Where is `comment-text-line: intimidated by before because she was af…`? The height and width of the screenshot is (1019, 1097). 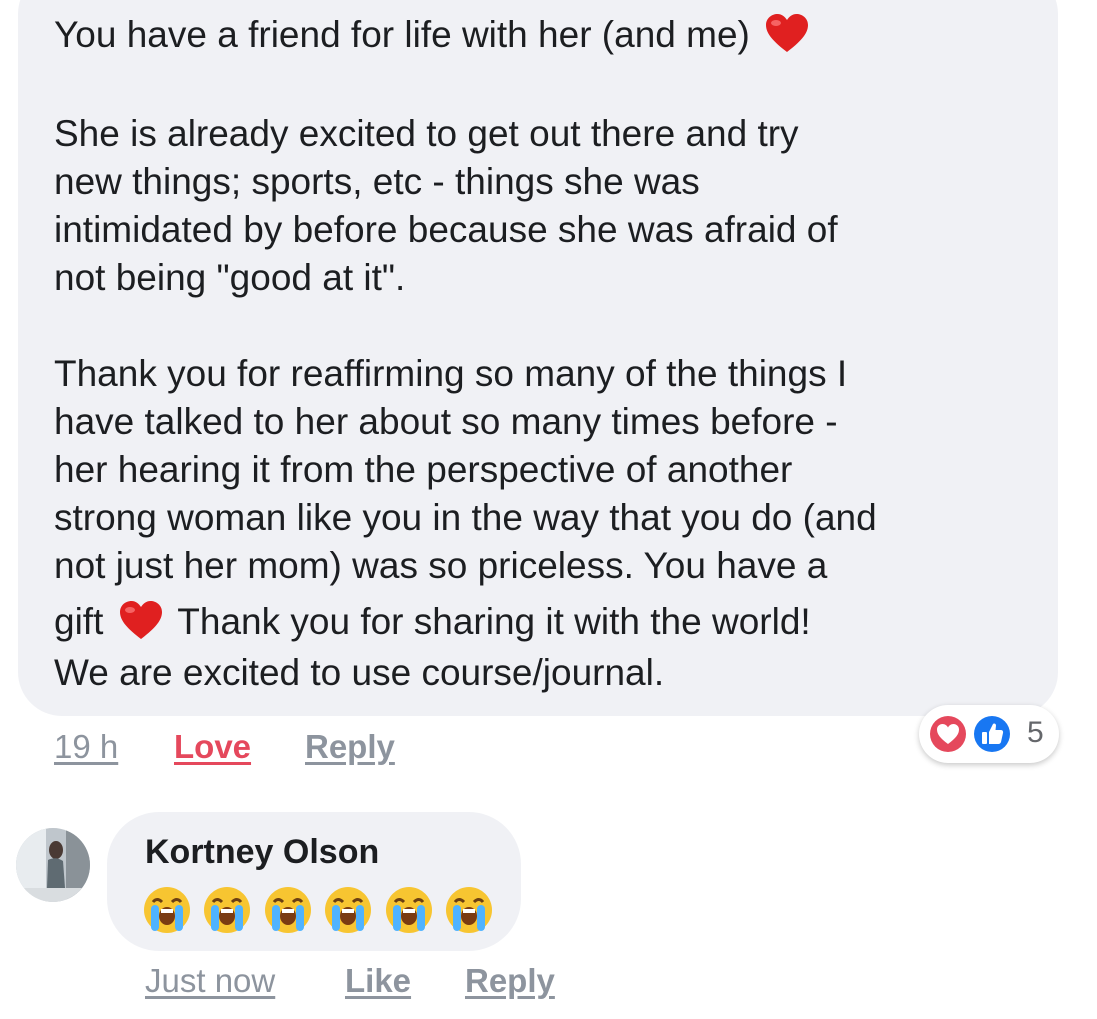 comment-text-line: intimidated by before because she was af… is located at coordinates (446, 229).